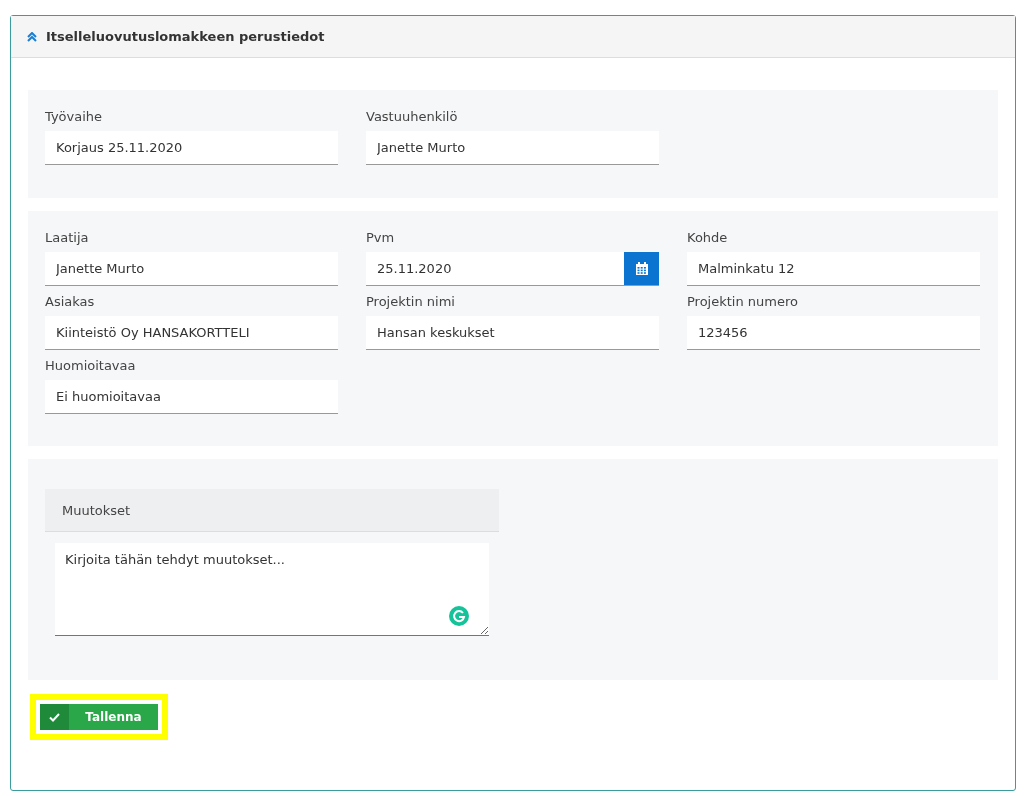 The height and width of the screenshot is (796, 1024). I want to click on text-field: Hansan keskukset, so click(512, 333).